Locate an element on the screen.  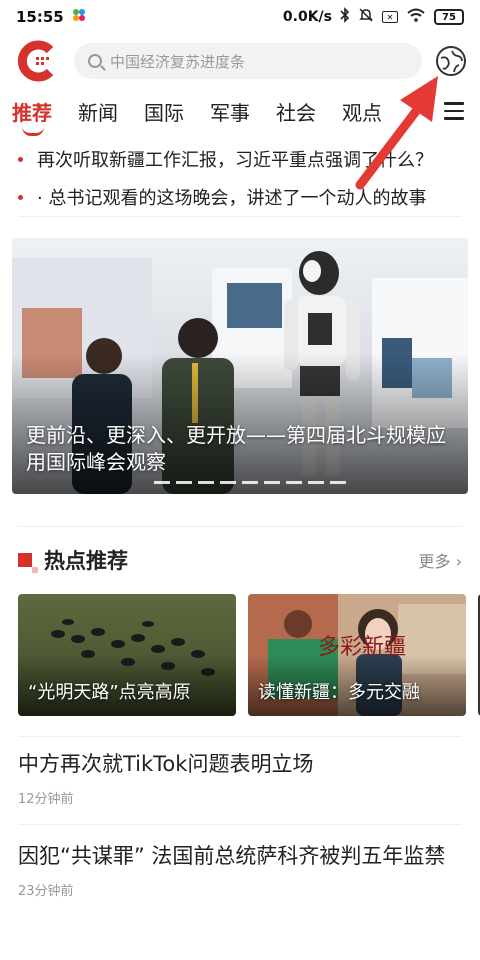
hot-cards: “光明天路”点亮高原 多彩新疆 读懂新疆：多元交融 is located at coordinates (249, 656).